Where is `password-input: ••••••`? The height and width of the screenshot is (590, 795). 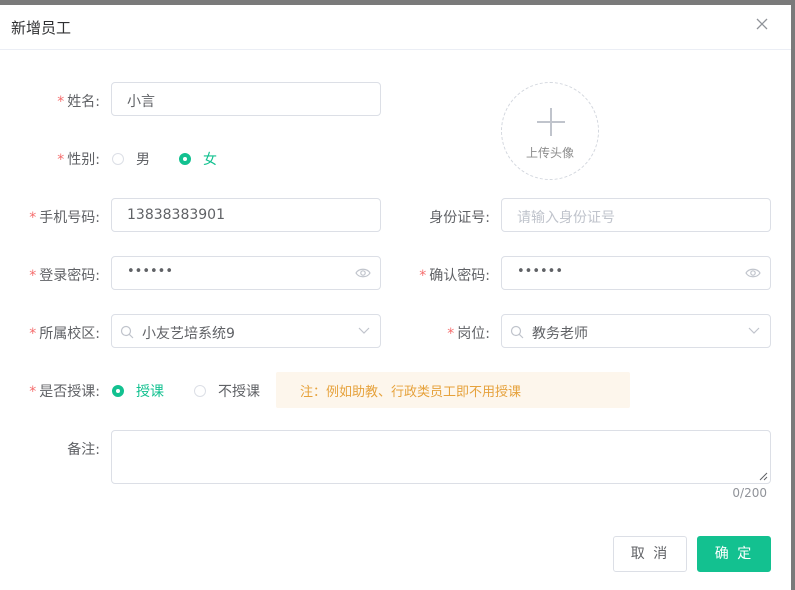 password-input: •••••• is located at coordinates (246, 273).